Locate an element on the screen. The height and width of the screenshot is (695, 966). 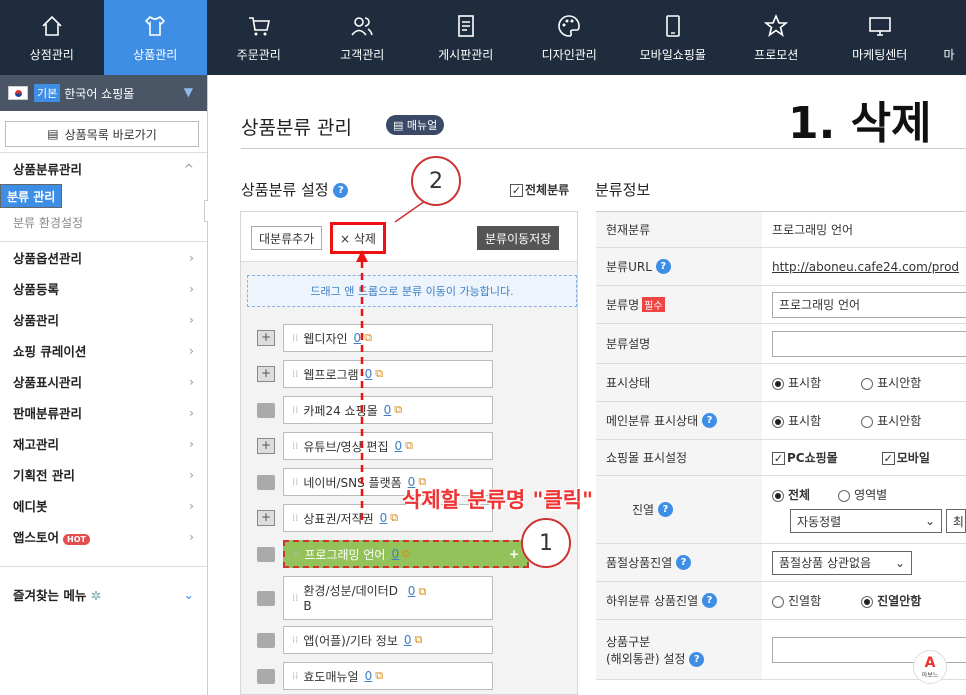
click-instruction: 삭제할 분류명 "클릭" is located at coordinates (498, 500).